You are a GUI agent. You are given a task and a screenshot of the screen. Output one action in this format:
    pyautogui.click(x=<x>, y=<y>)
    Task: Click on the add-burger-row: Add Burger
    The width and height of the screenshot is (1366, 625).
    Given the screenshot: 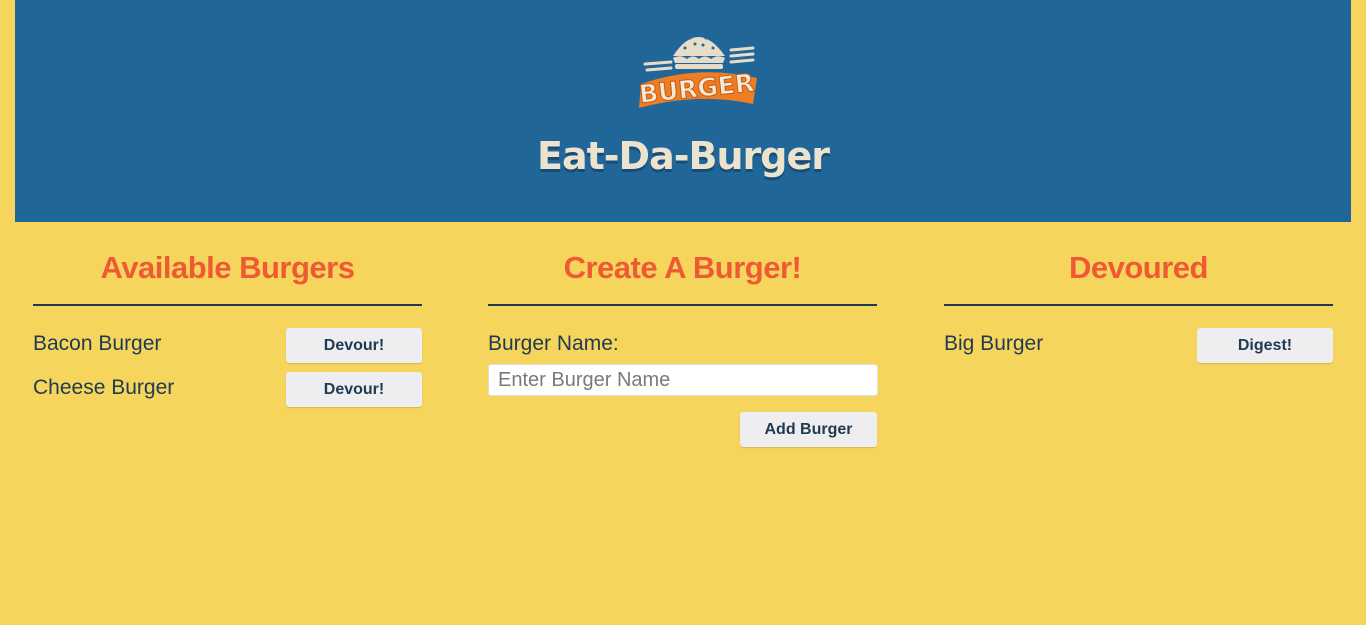 What is the action you would take?
    pyautogui.click(x=682, y=429)
    